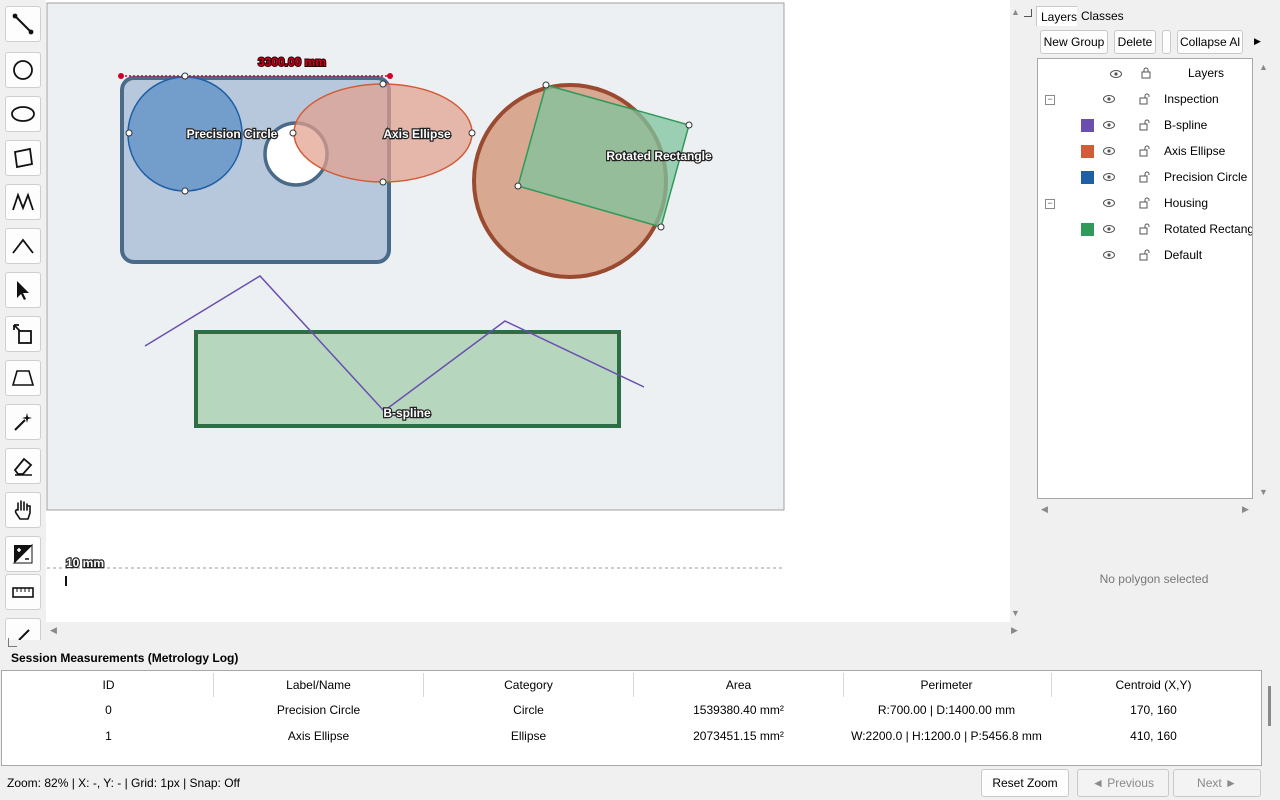 Image resolution: width=1280 pixels, height=800 pixels. Describe the element at coordinates (108, 736) in the screenshot. I see `table-cell: 1` at that location.